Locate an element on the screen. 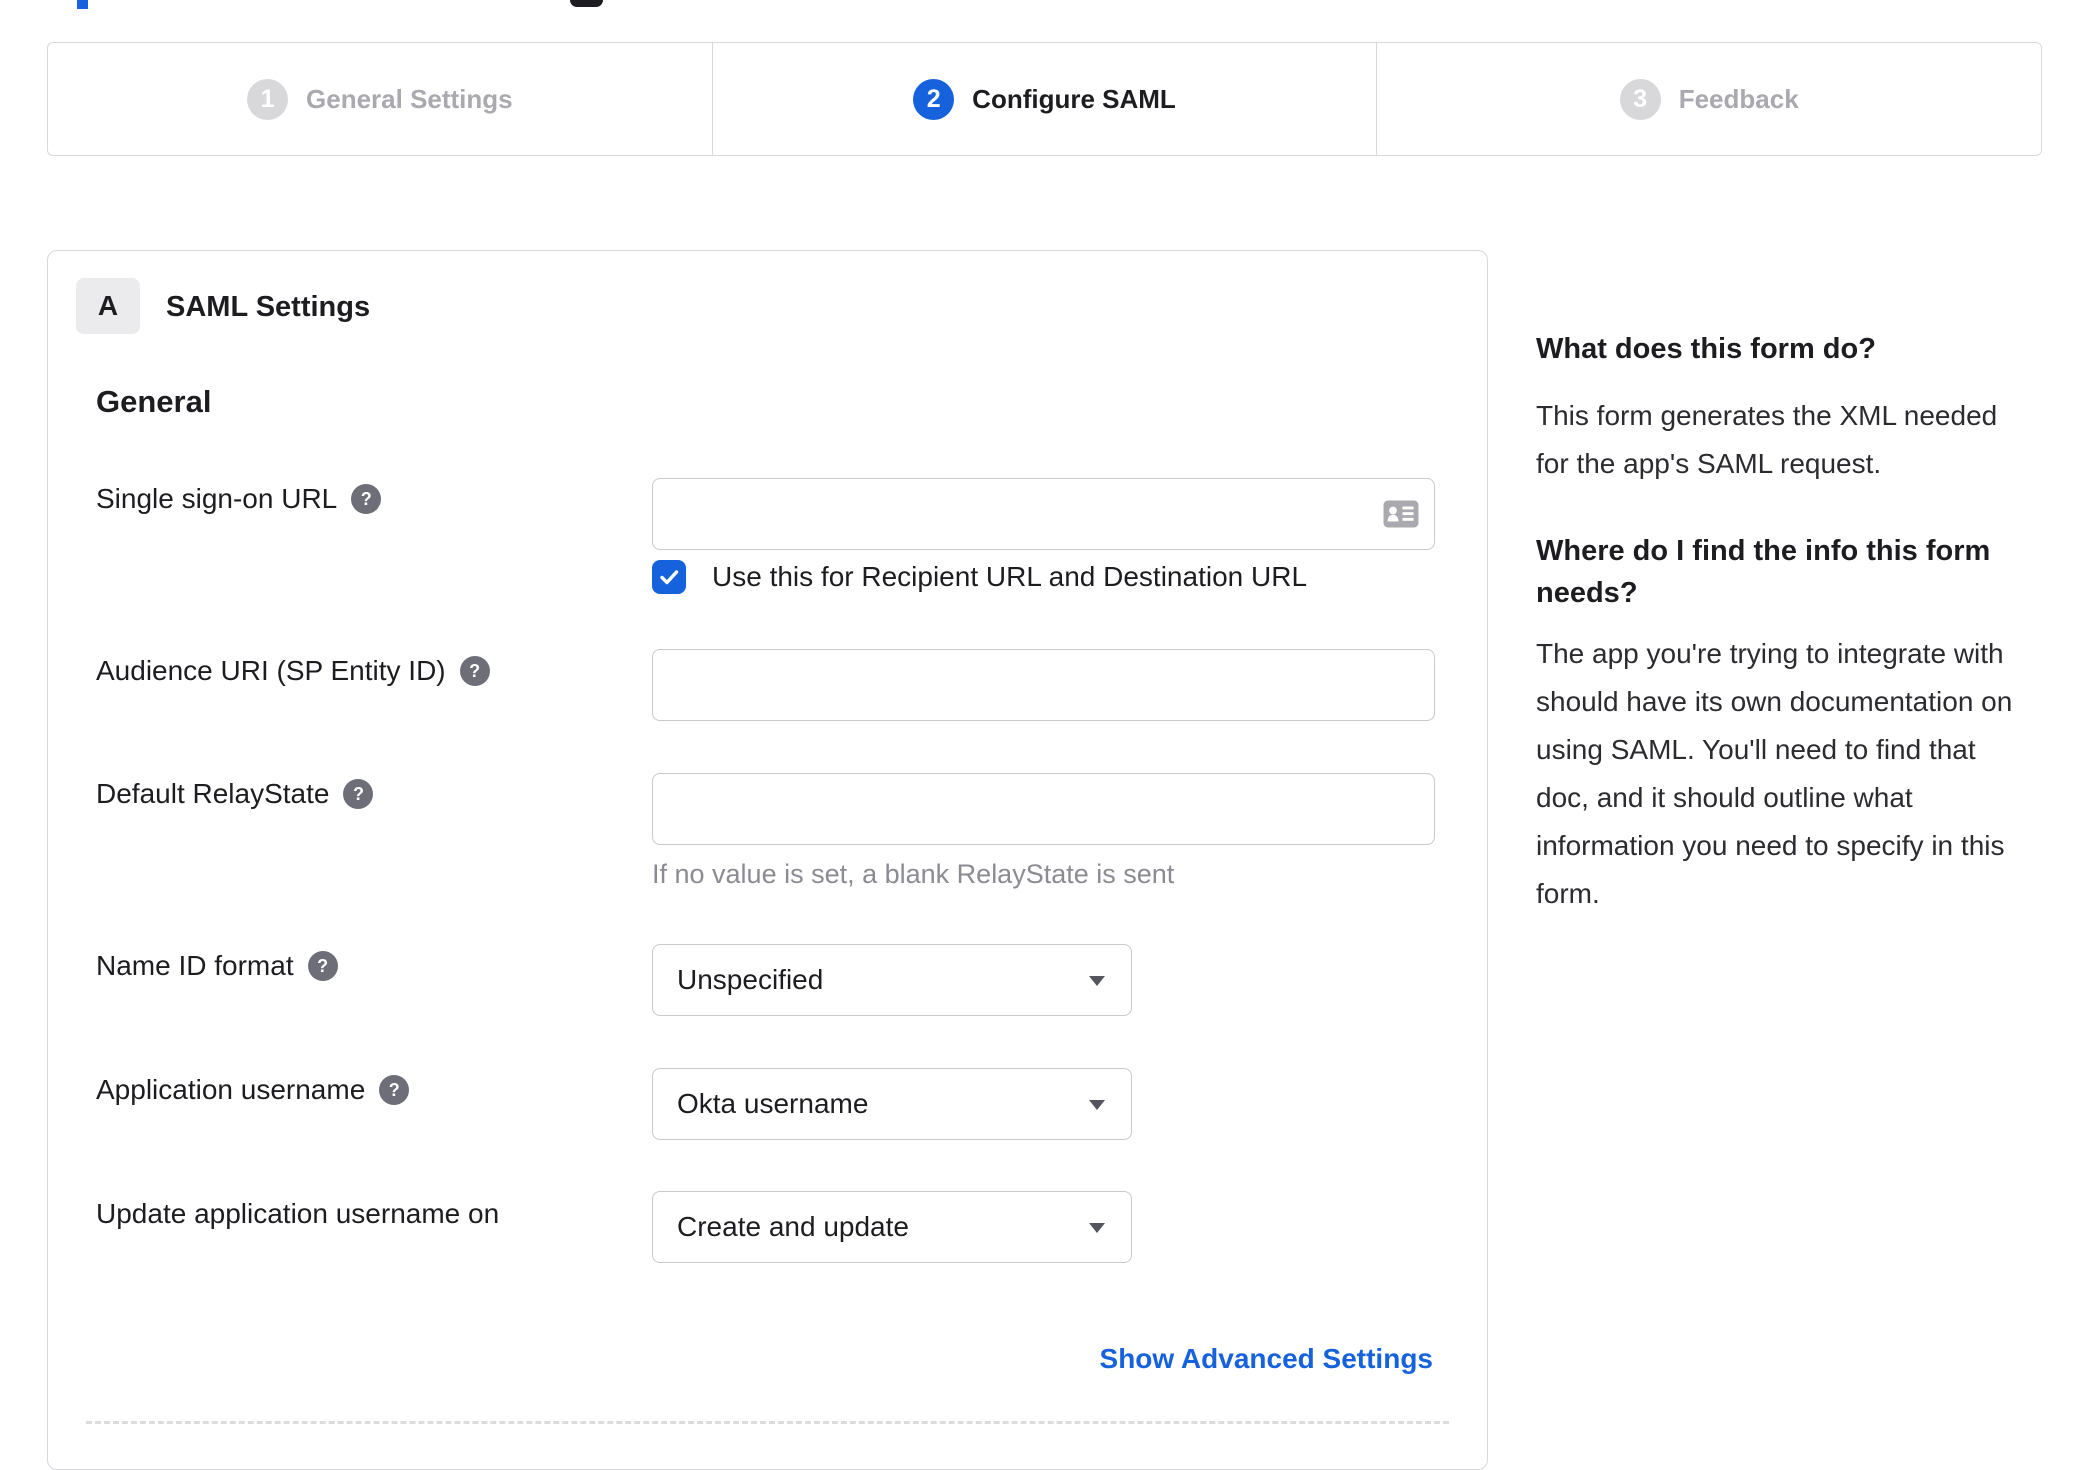  sso-url-label-text: Single sign-on URL is located at coordinates (217, 498).